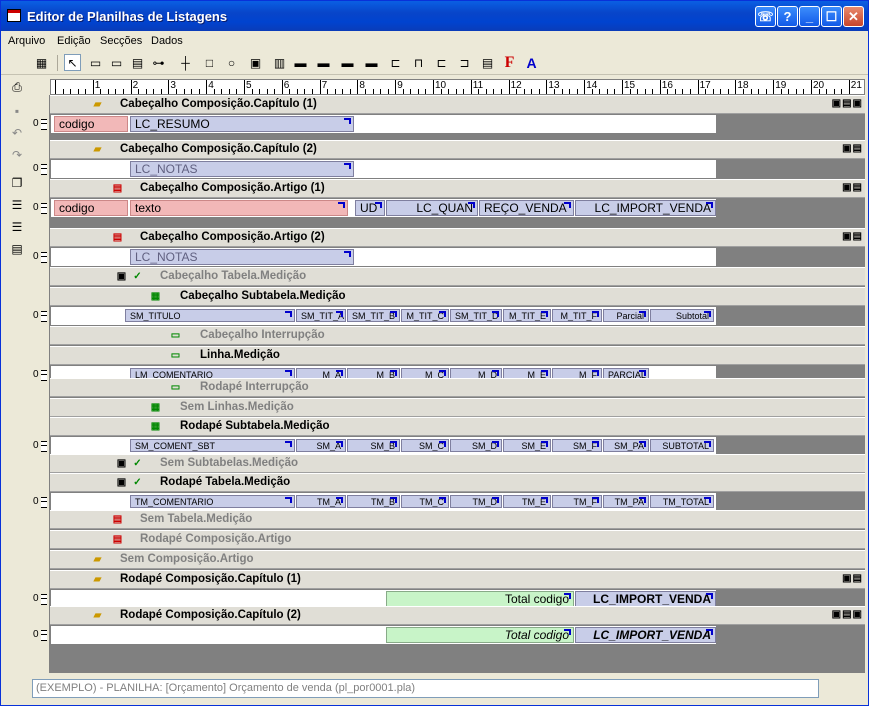 Image resolution: width=869 pixels, height=706 pixels. I want to click on link-icon: ⊶, so click(158, 62).